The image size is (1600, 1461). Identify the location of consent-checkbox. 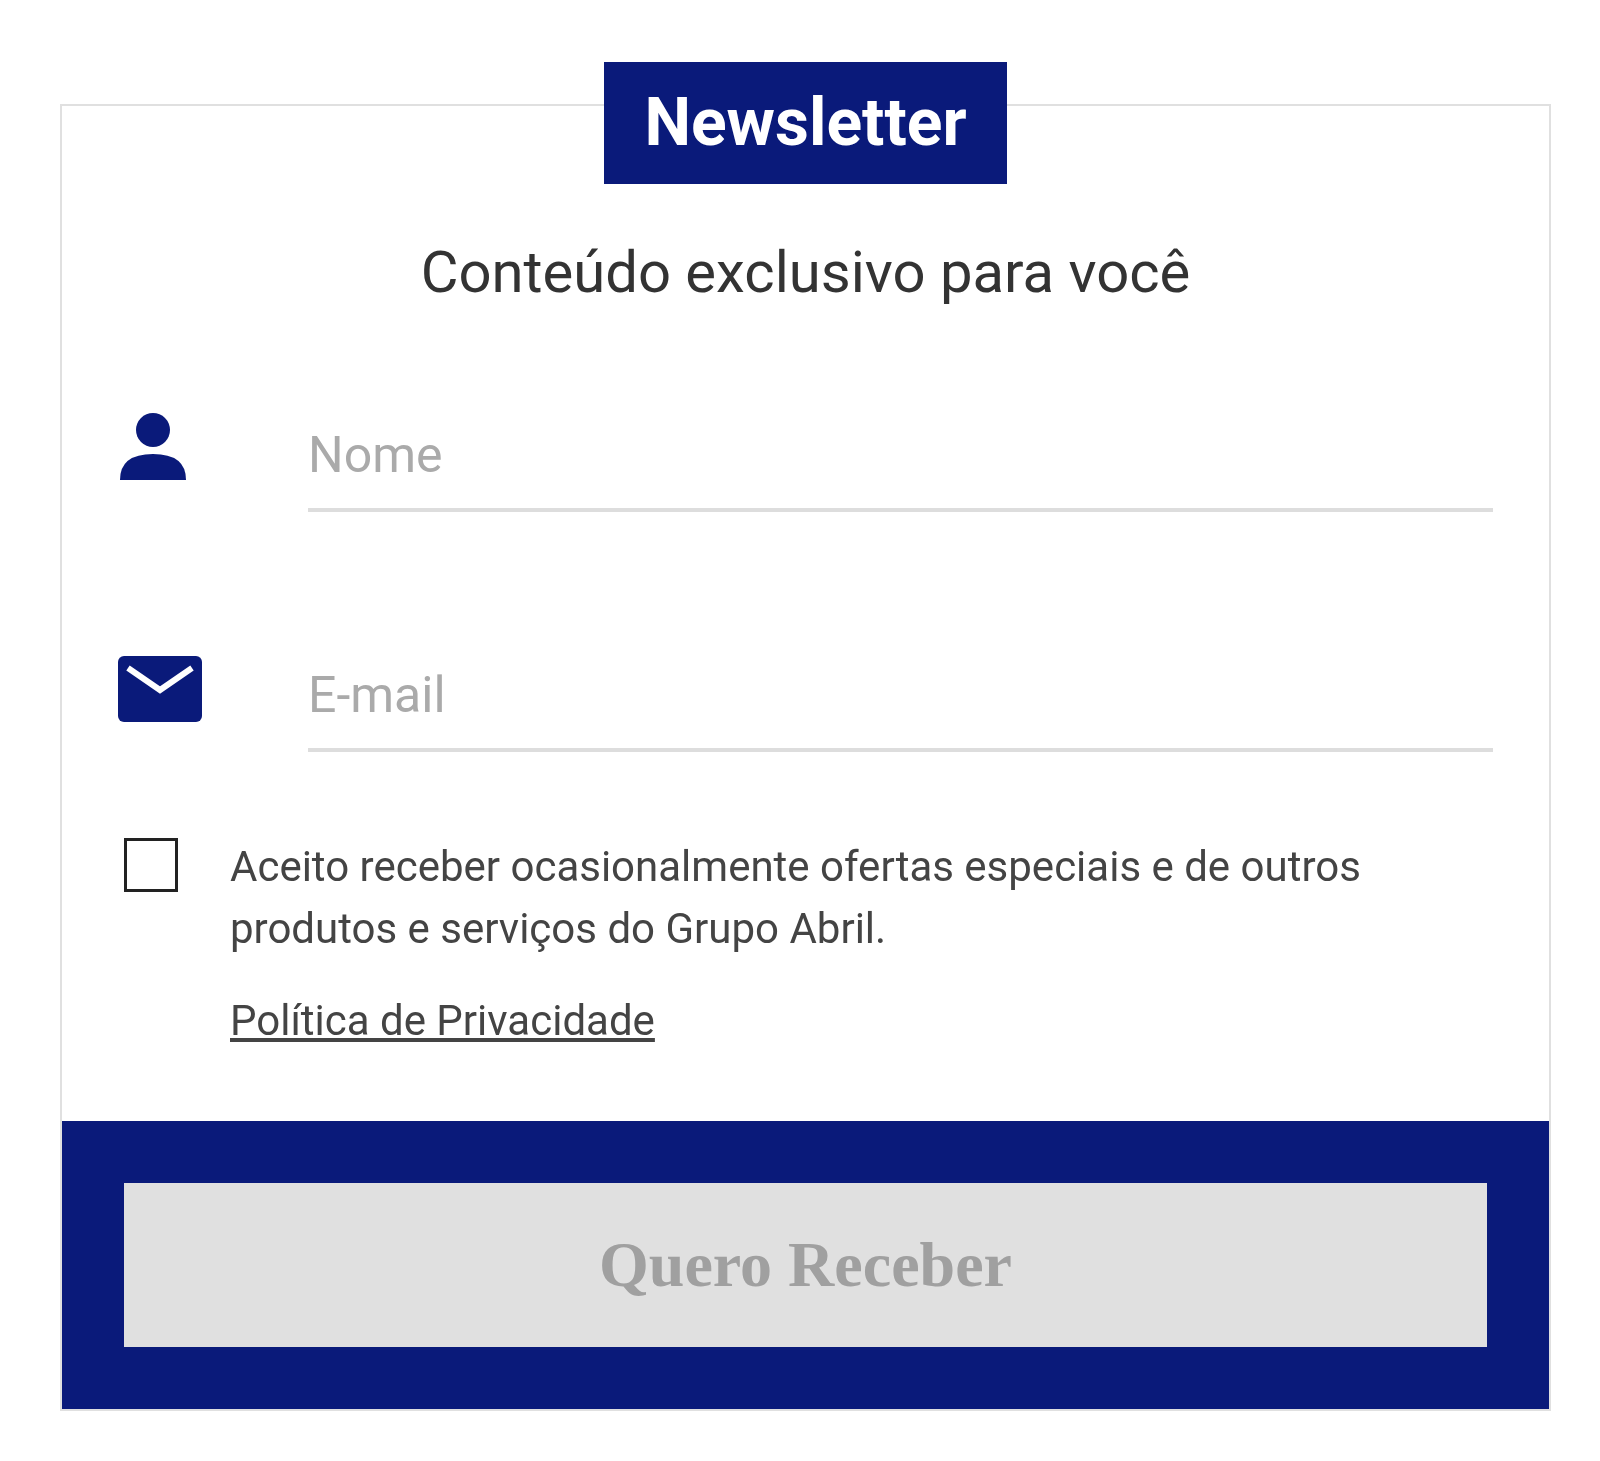
(151, 865).